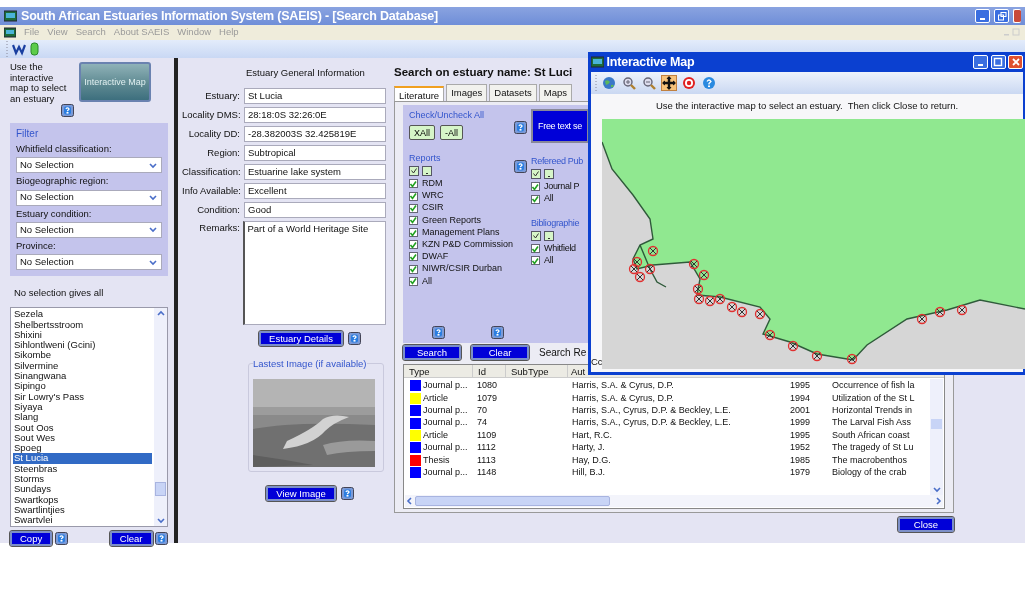 This screenshot has height=594, width=1025. Describe the element at coordinates (34, 49) in the screenshot. I see `battery-icon` at that location.